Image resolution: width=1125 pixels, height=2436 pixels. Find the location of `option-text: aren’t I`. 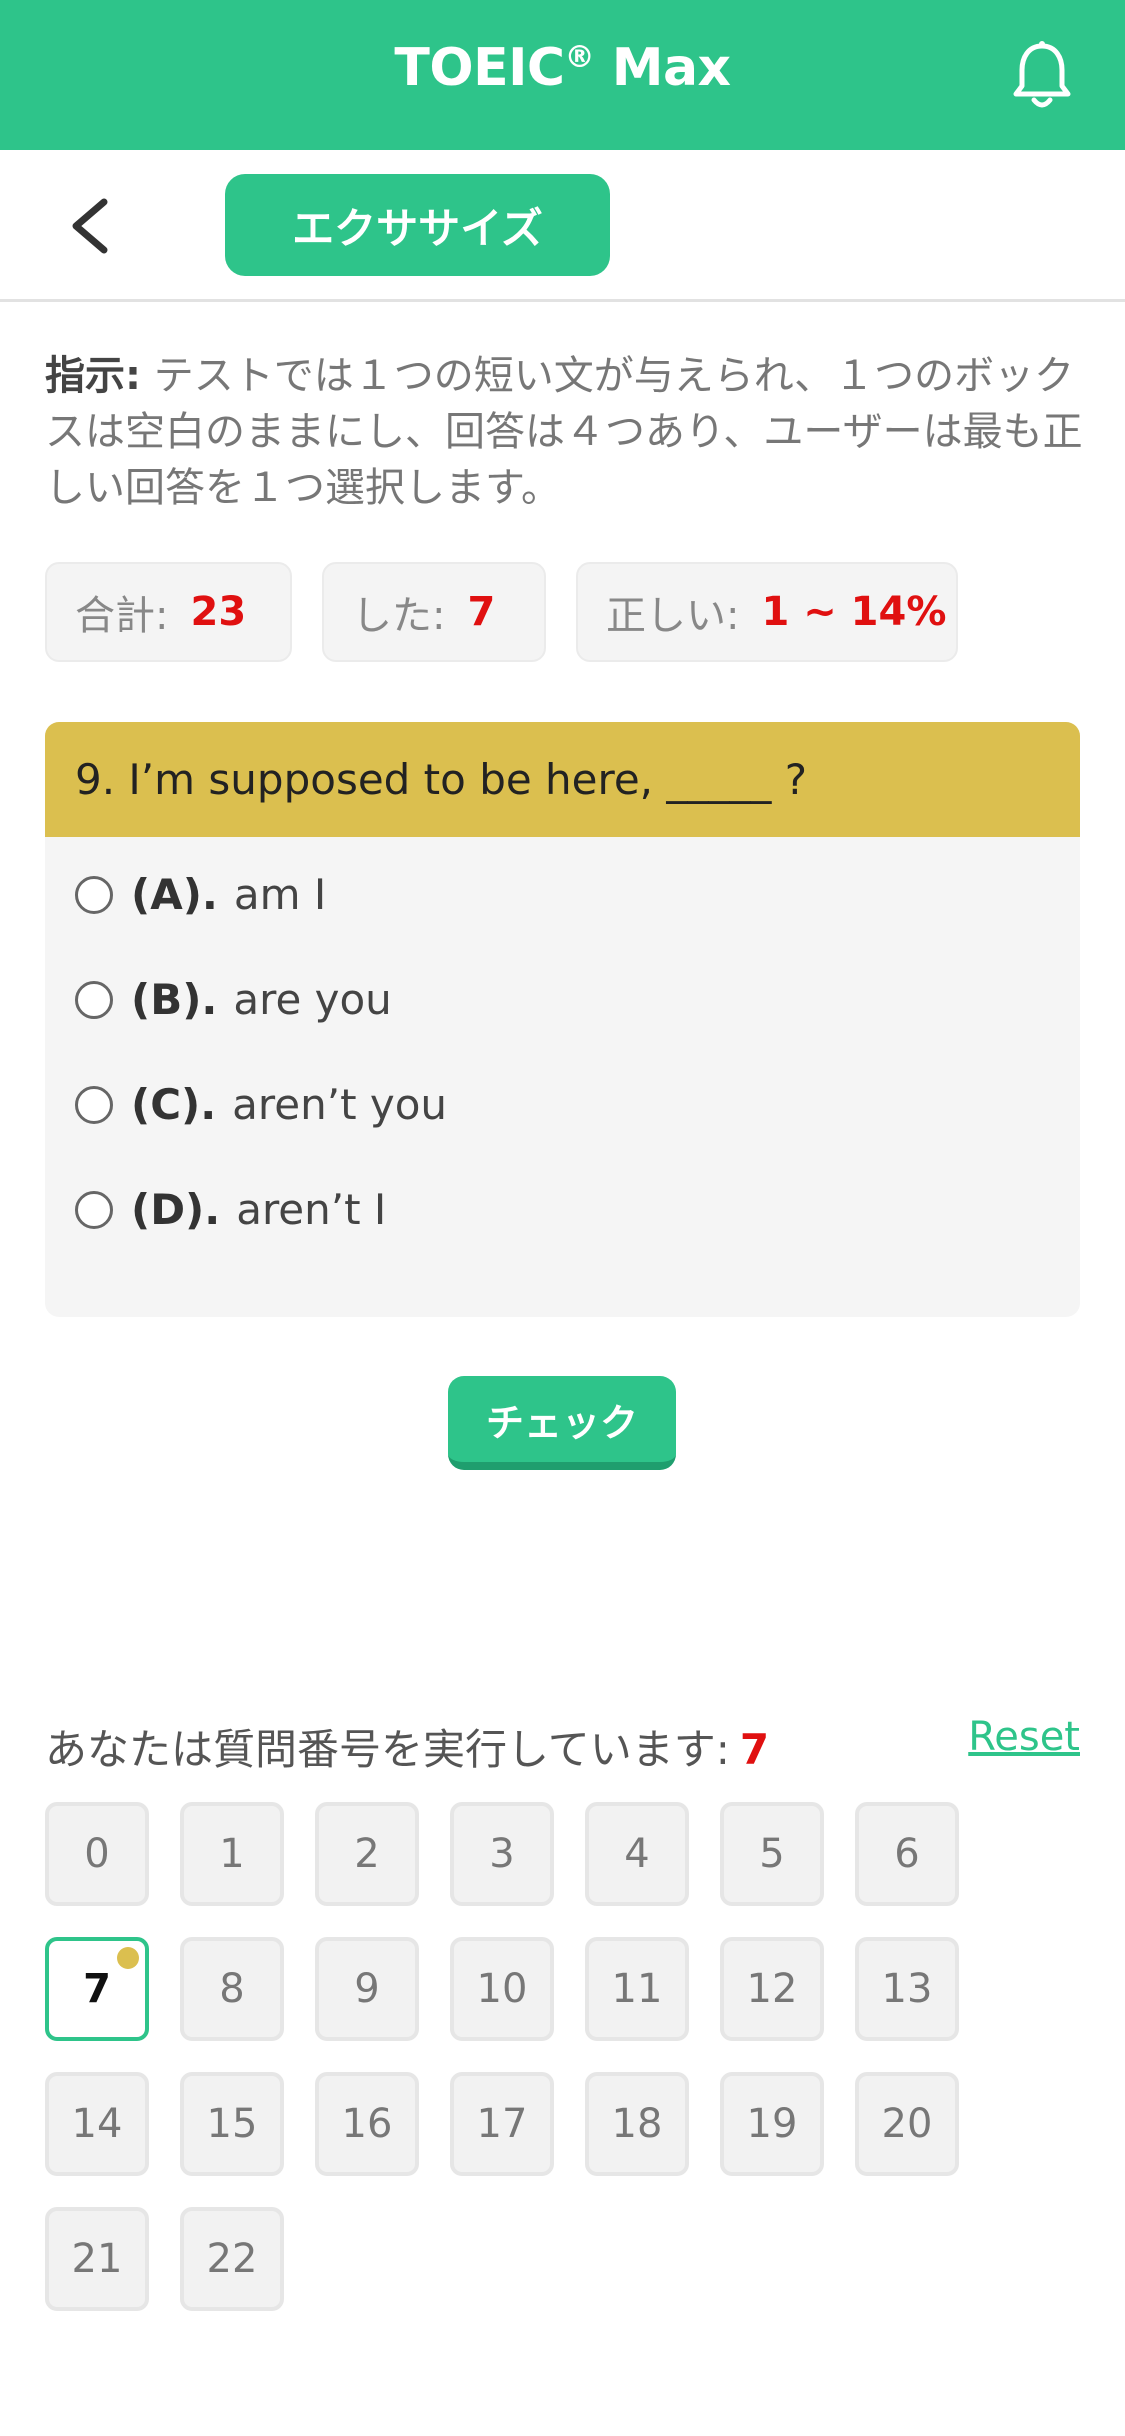

option-text: aren’t I is located at coordinates (311, 1209).